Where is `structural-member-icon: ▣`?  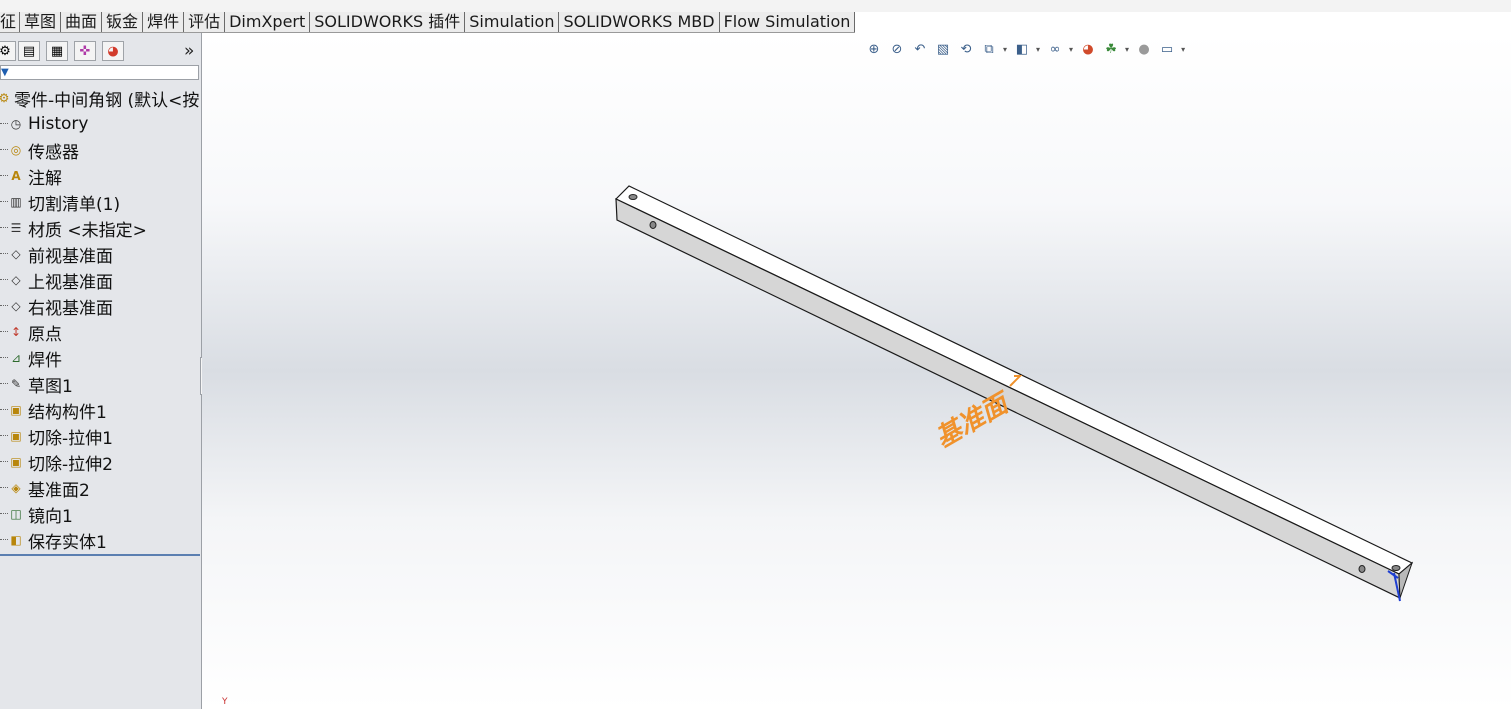
structural-member-icon: ▣ is located at coordinates (16, 410).